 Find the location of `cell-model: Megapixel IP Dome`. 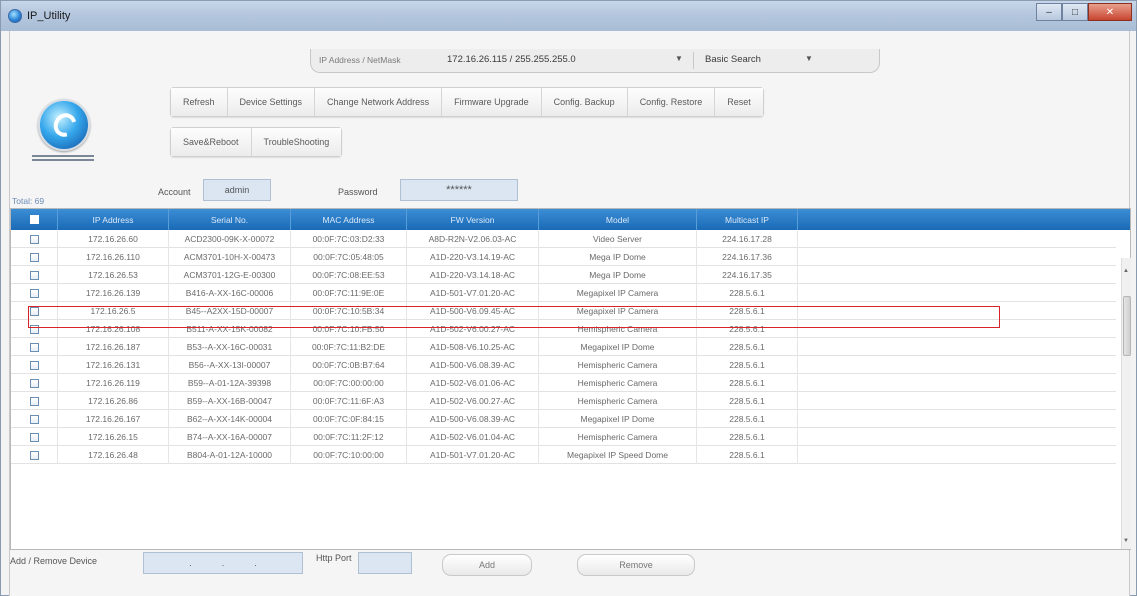

cell-model: Megapixel IP Dome is located at coordinates (618, 419).